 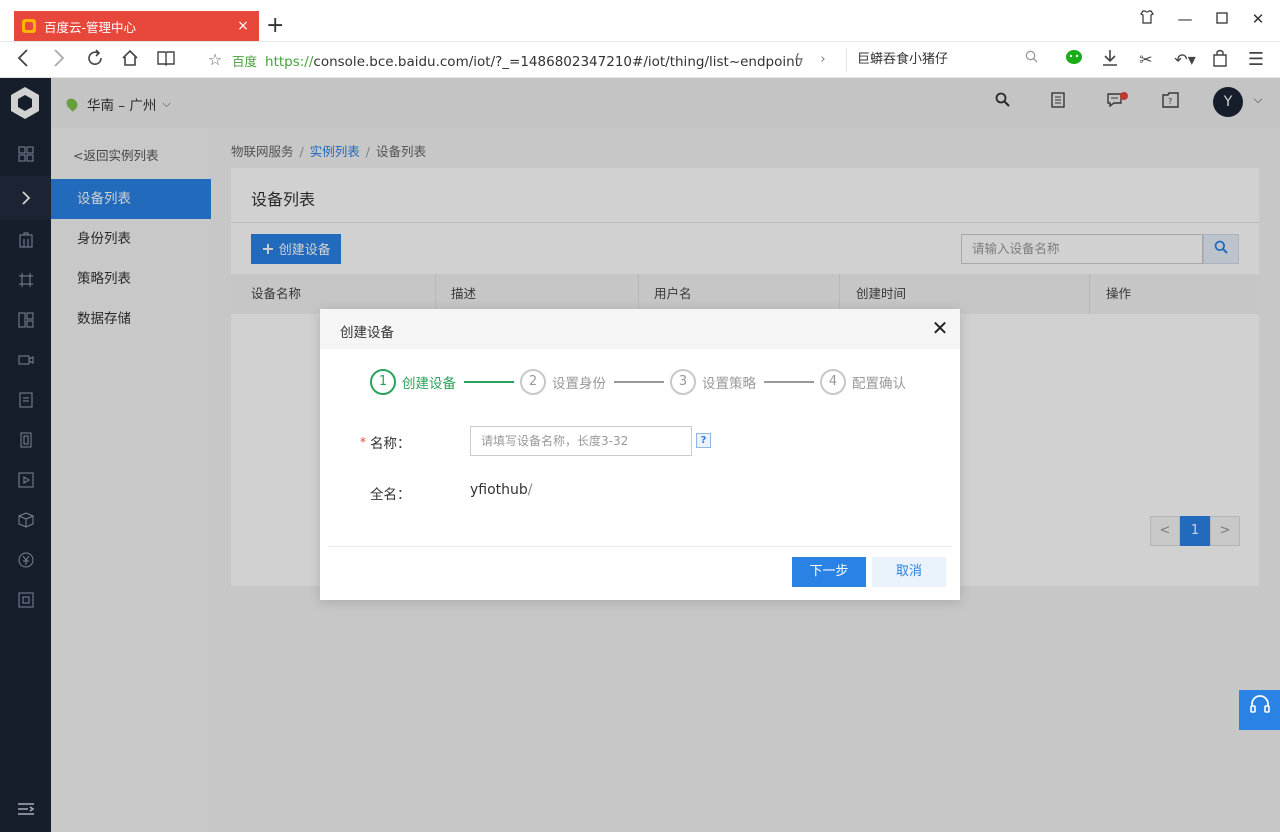 I want to click on step-number: 1, so click(x=383, y=382).